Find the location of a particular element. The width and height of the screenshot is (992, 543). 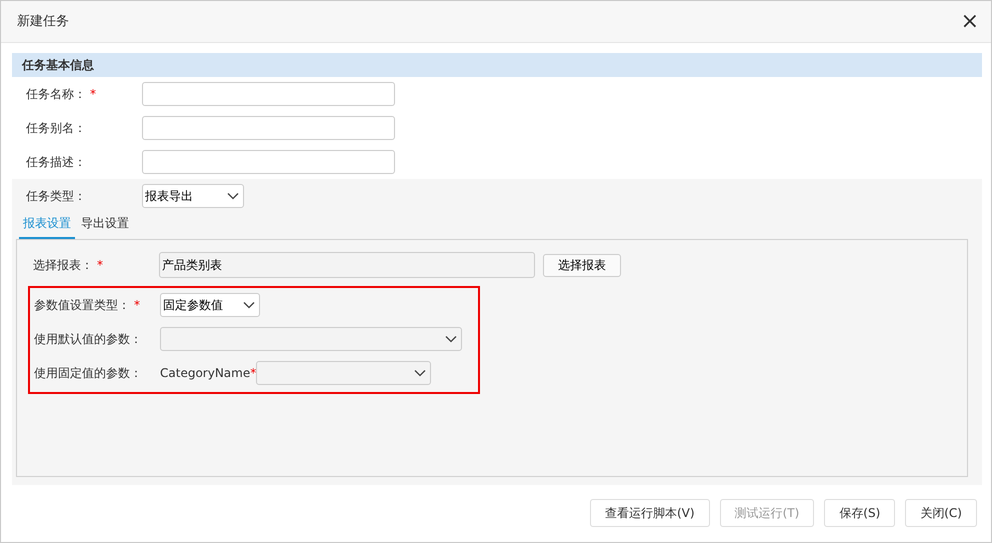

tab: 导出设置 is located at coordinates (105, 226).